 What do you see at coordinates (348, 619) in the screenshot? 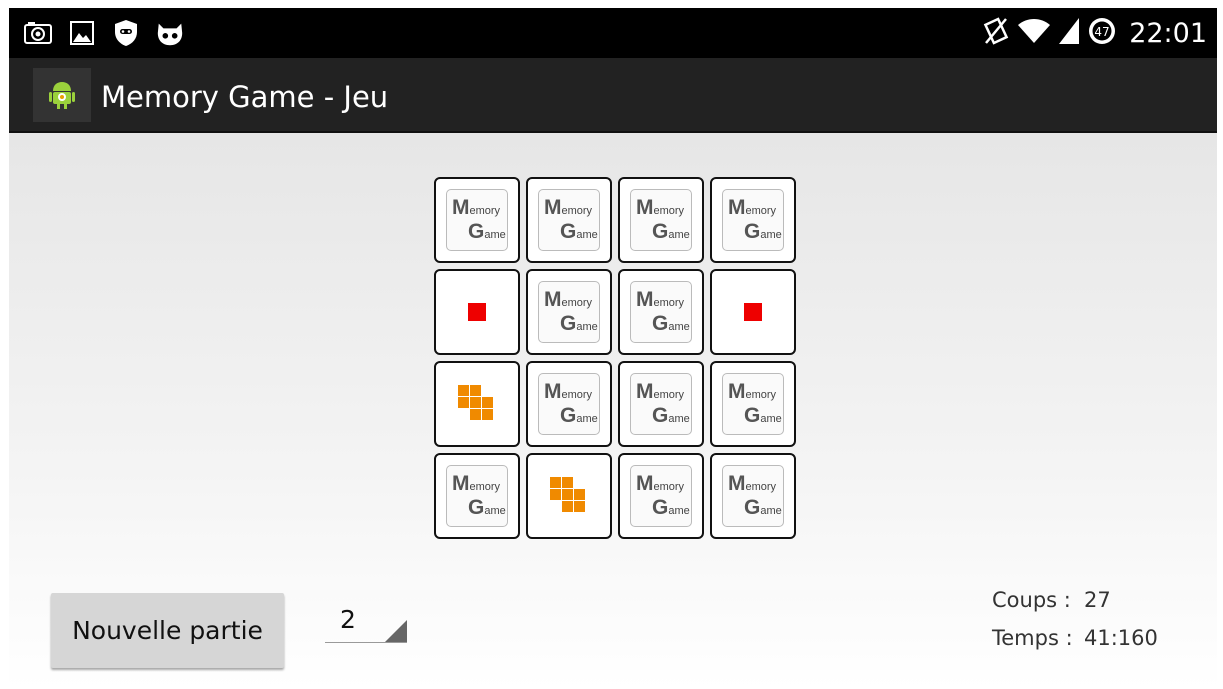
I see `spinner-value: 2` at bounding box center [348, 619].